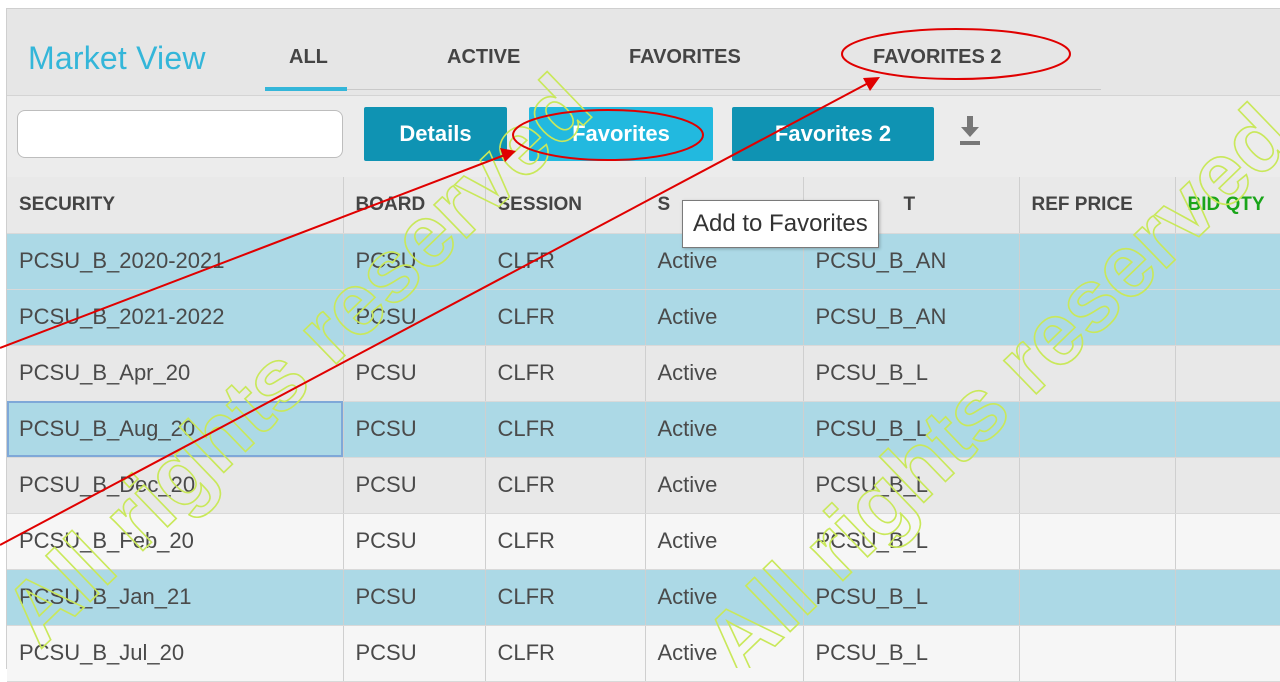  Describe the element at coordinates (175, 261) in the screenshot. I see `cell-security: PCSU_B_2020-2021` at that location.